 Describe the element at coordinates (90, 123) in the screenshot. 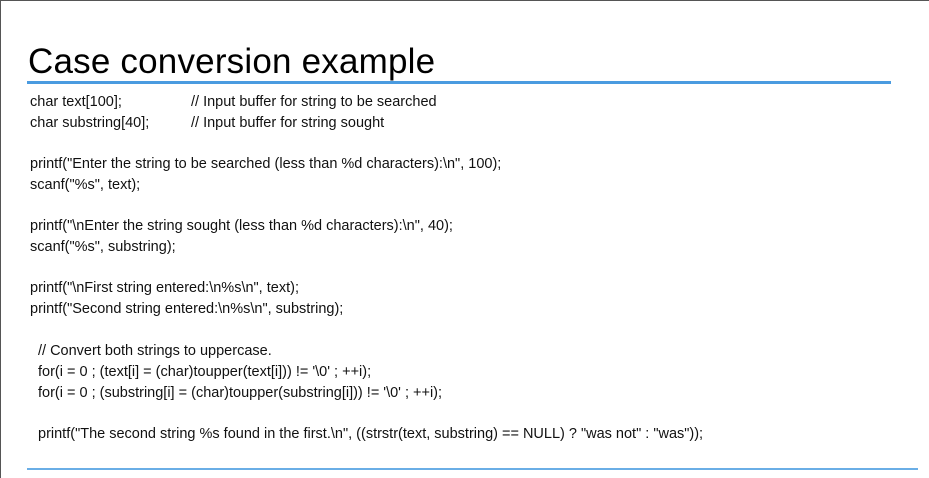

I see `code-line-decl-substring: char substring[40];` at that location.